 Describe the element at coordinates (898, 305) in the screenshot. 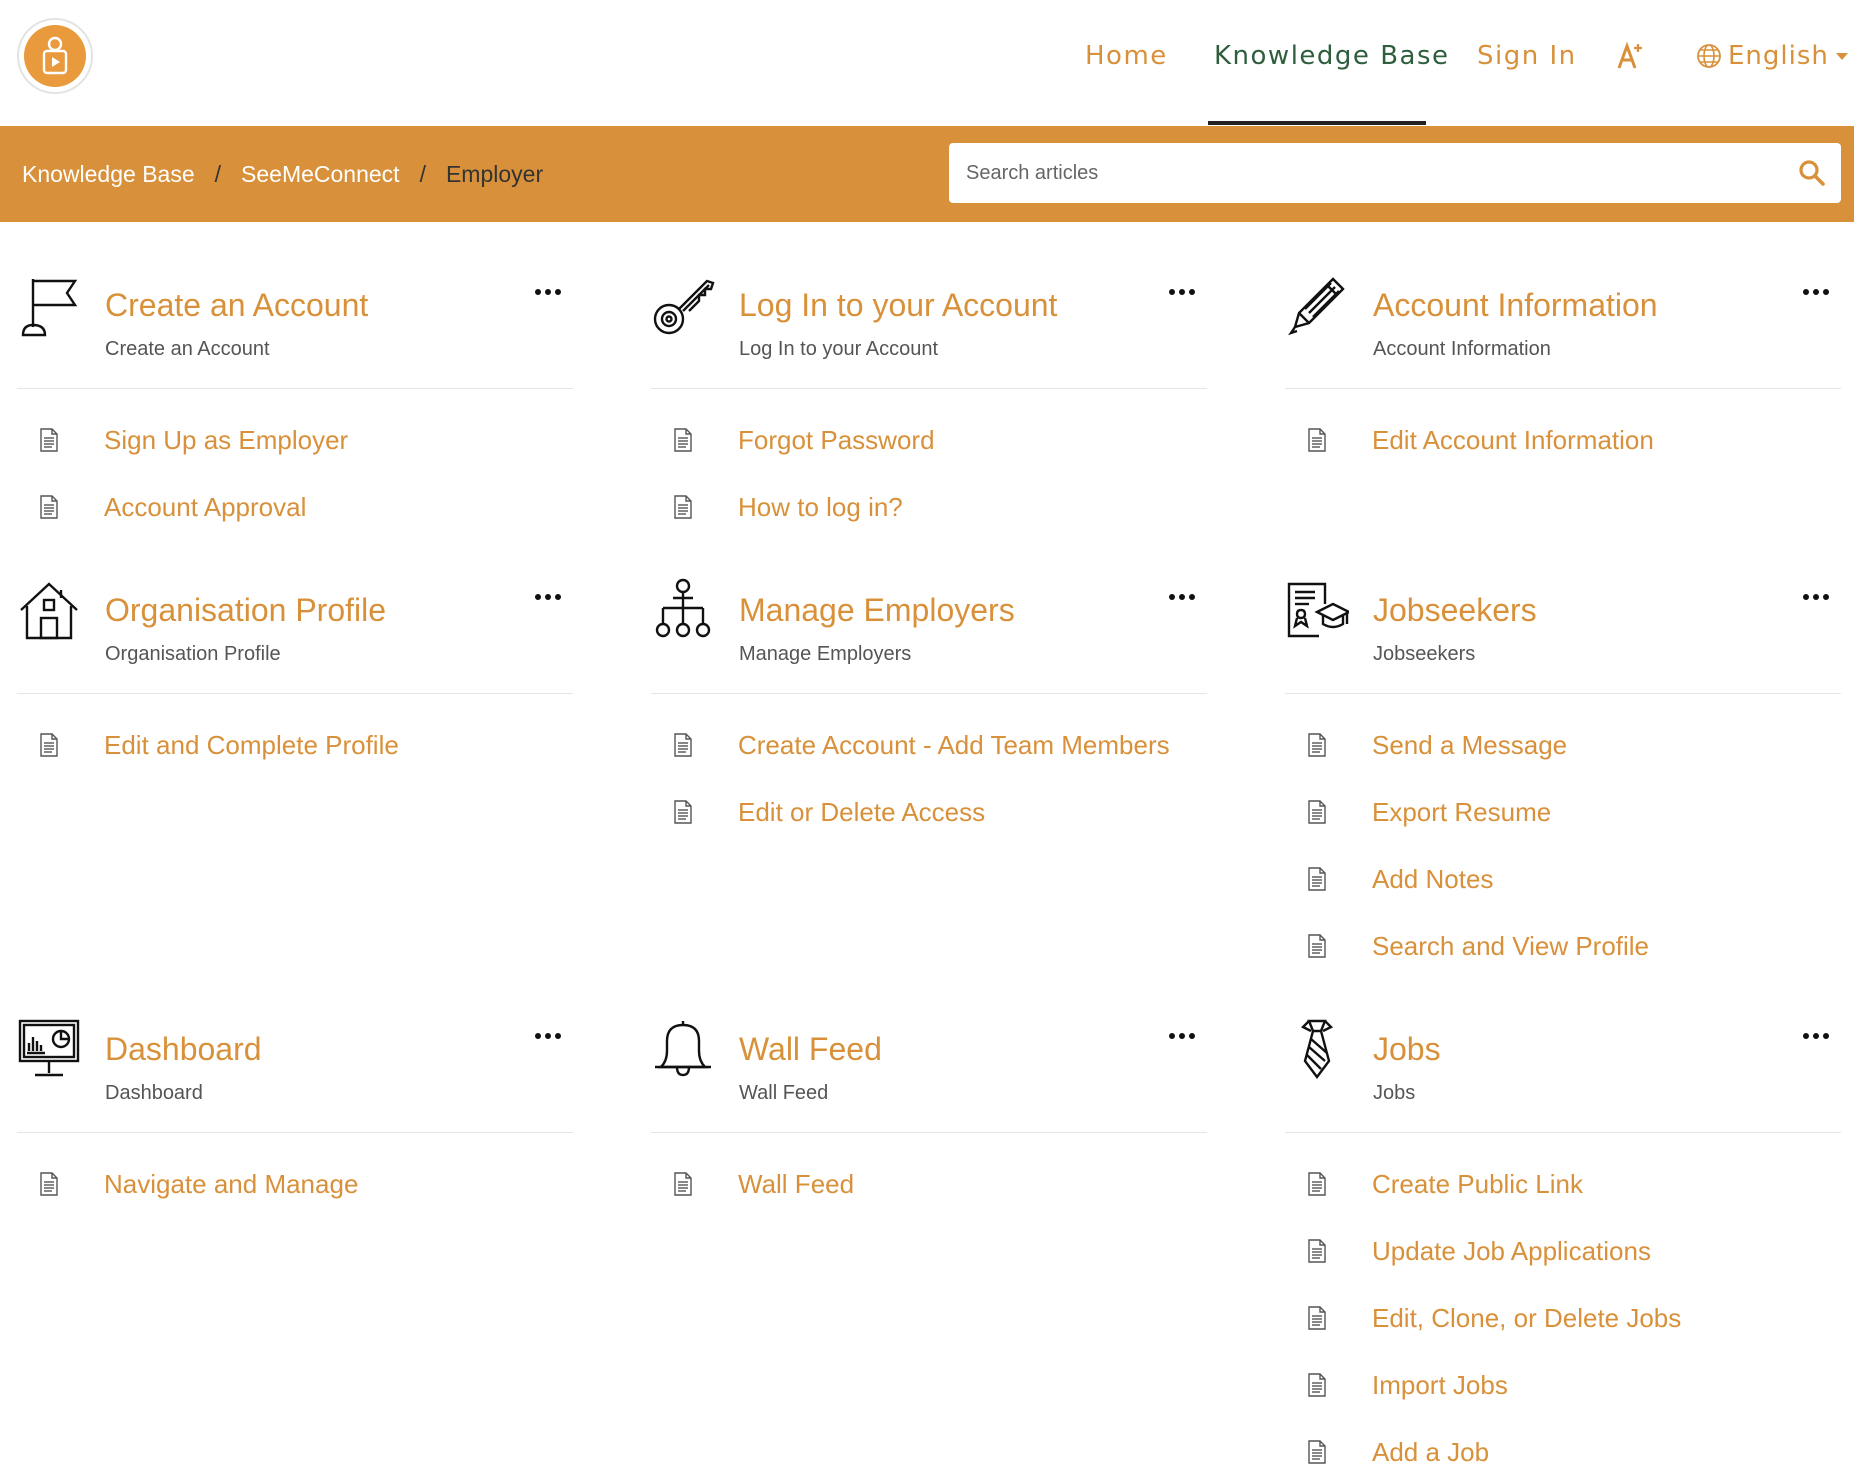

I see `category-title: Log In to your Account` at that location.